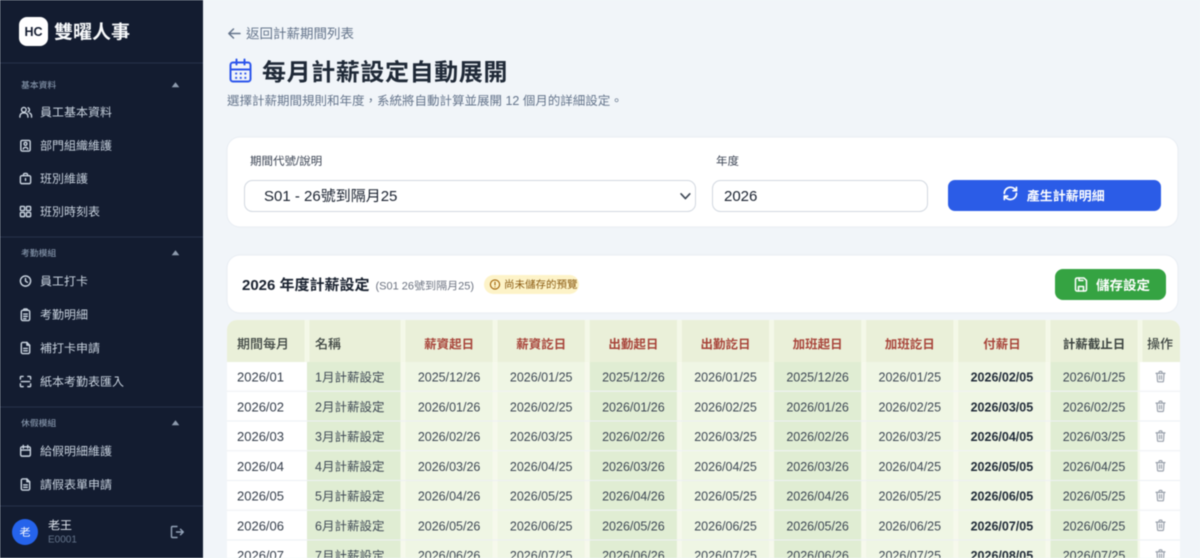 The width and height of the screenshot is (1200, 558). I want to click on svg-text: HC, so click(33, 32).